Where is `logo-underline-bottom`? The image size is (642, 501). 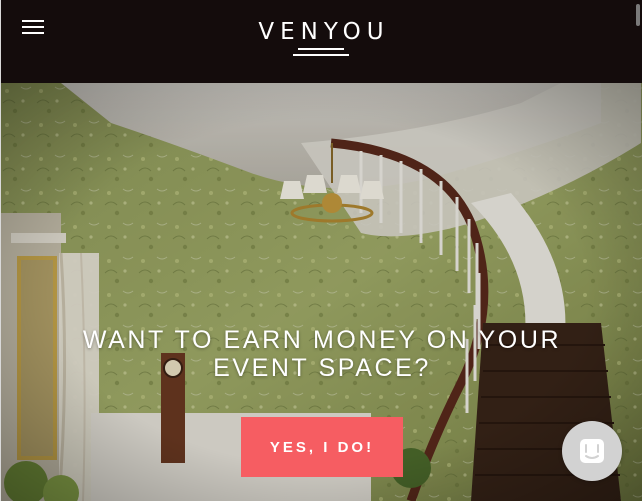 logo-underline-bottom is located at coordinates (321, 55).